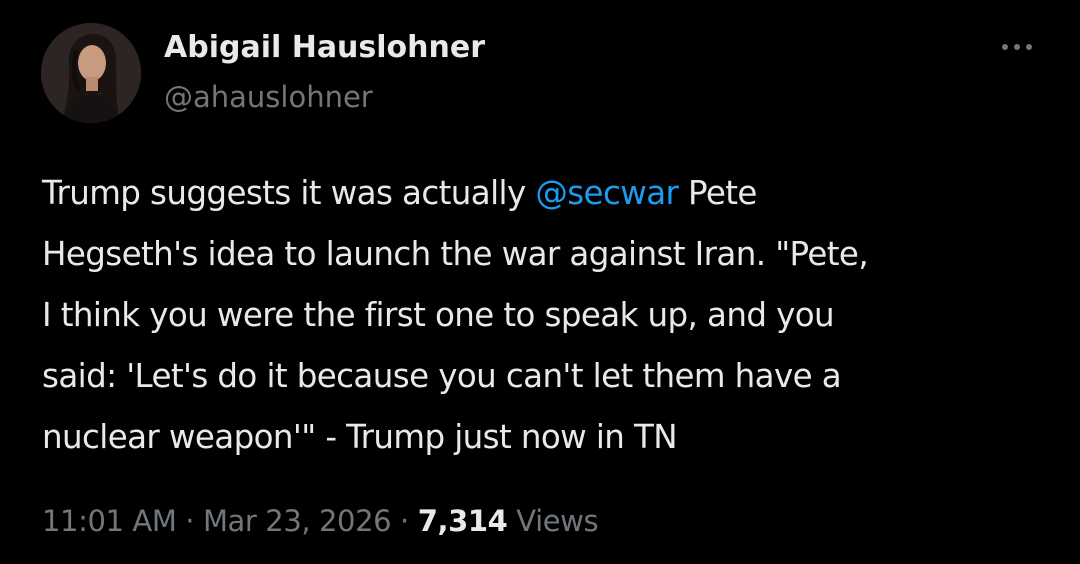 The height and width of the screenshot is (564, 1080). Describe the element at coordinates (1005, 47) in the screenshot. I see `more-horizontal-icon` at that location.